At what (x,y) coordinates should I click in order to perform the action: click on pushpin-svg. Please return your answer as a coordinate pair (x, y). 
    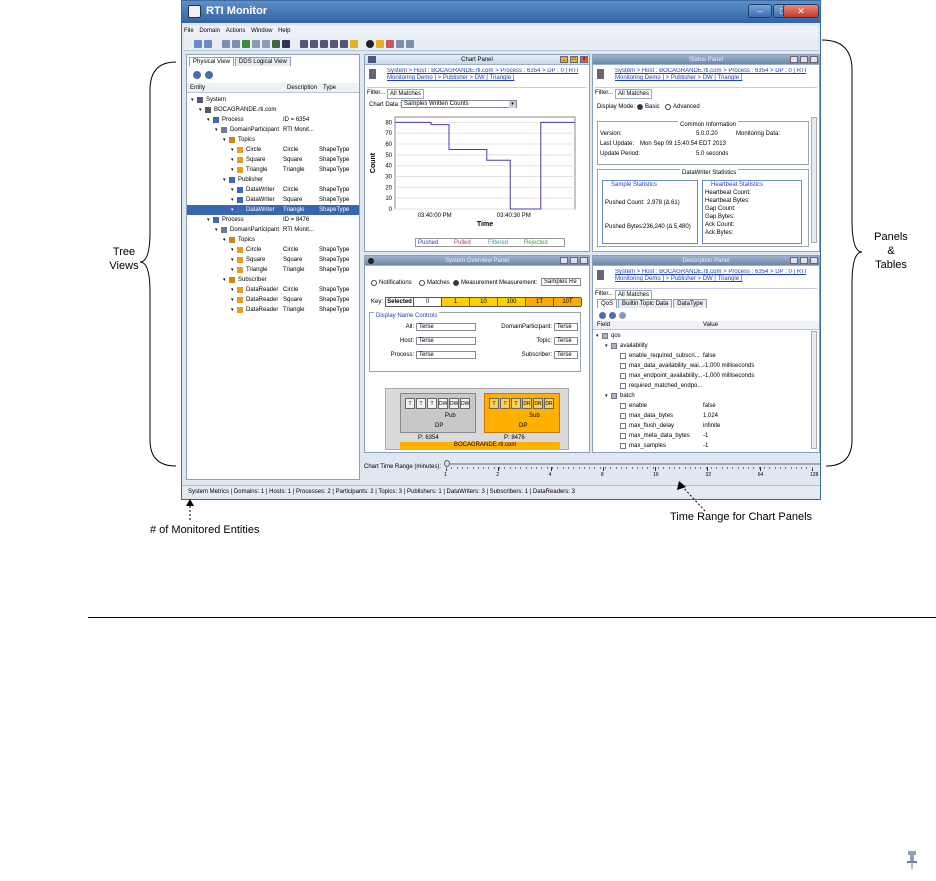
    Looking at the image, I should click on (912, 860).